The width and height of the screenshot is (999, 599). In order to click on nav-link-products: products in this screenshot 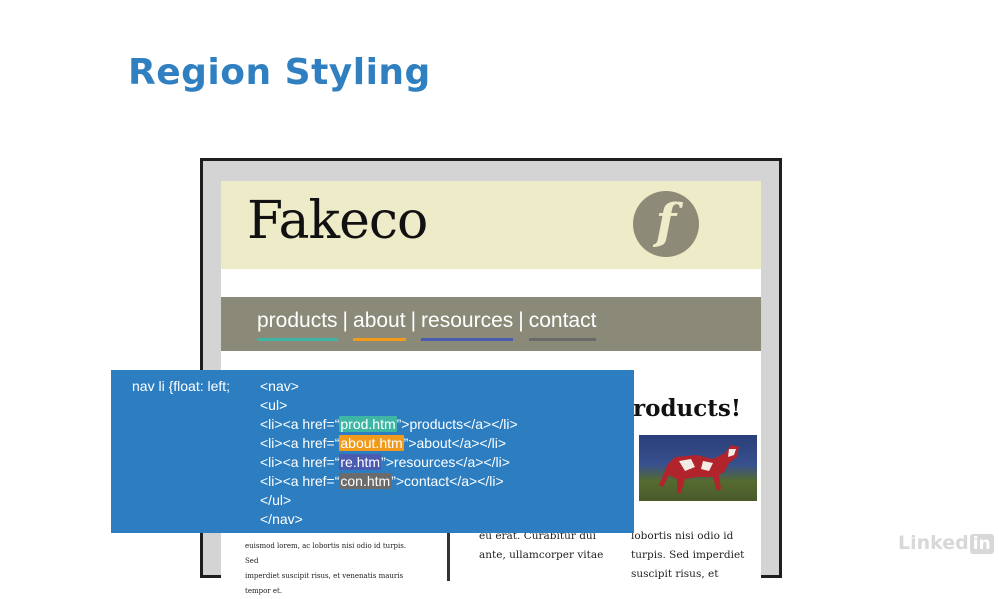, I will do `click(297, 325)`.